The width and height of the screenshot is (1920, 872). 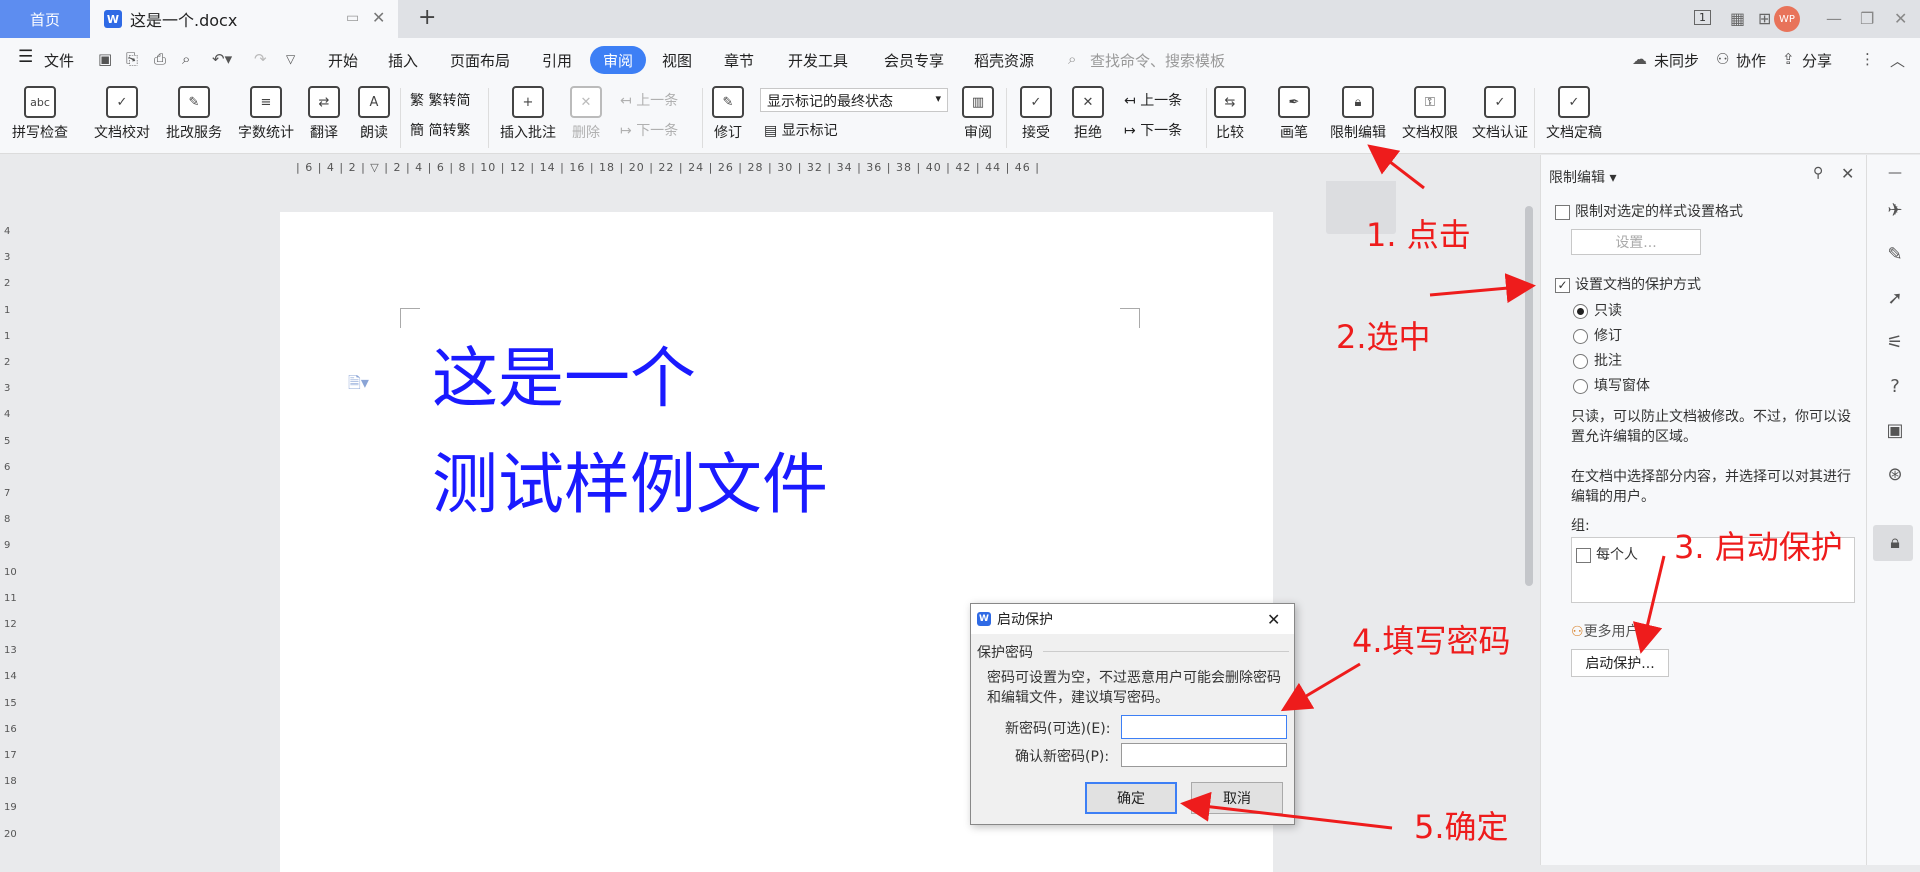 I want to click on annotation-step-3: 3. 启动保护, so click(x=1758, y=547).